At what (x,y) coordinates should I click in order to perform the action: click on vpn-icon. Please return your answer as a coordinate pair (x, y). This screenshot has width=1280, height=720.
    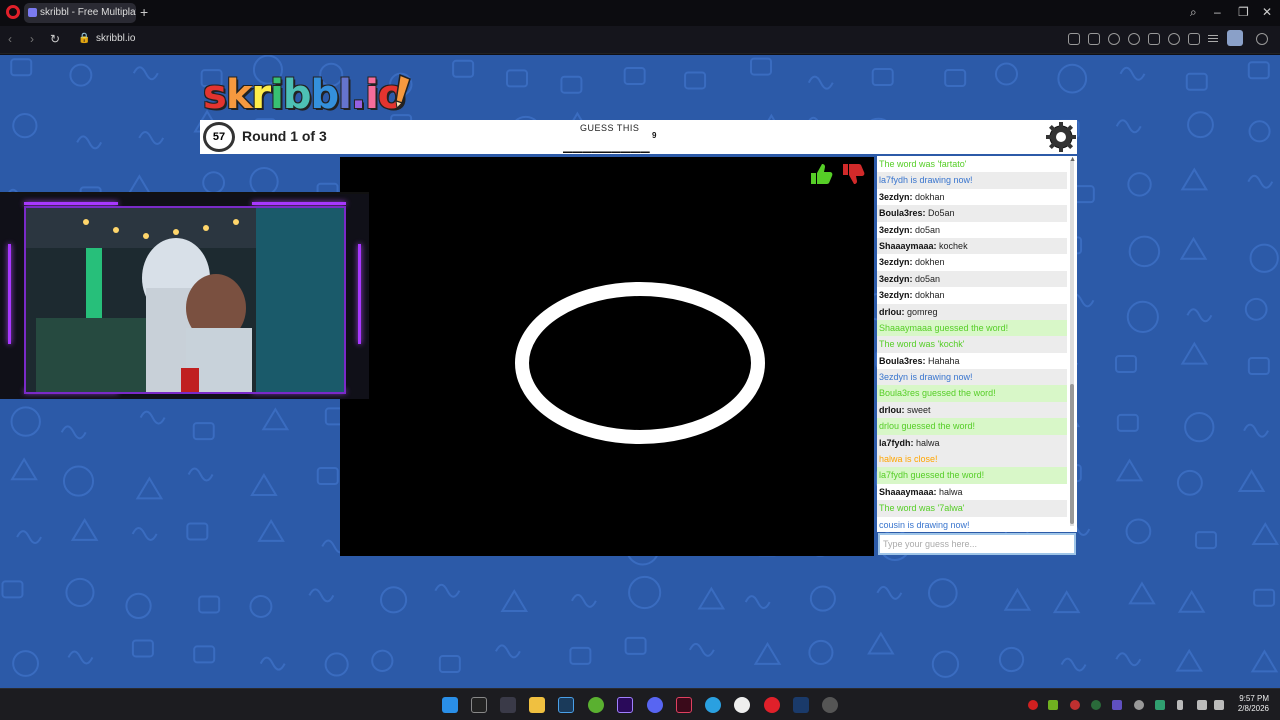
    Looking at the image, I should click on (1134, 39).